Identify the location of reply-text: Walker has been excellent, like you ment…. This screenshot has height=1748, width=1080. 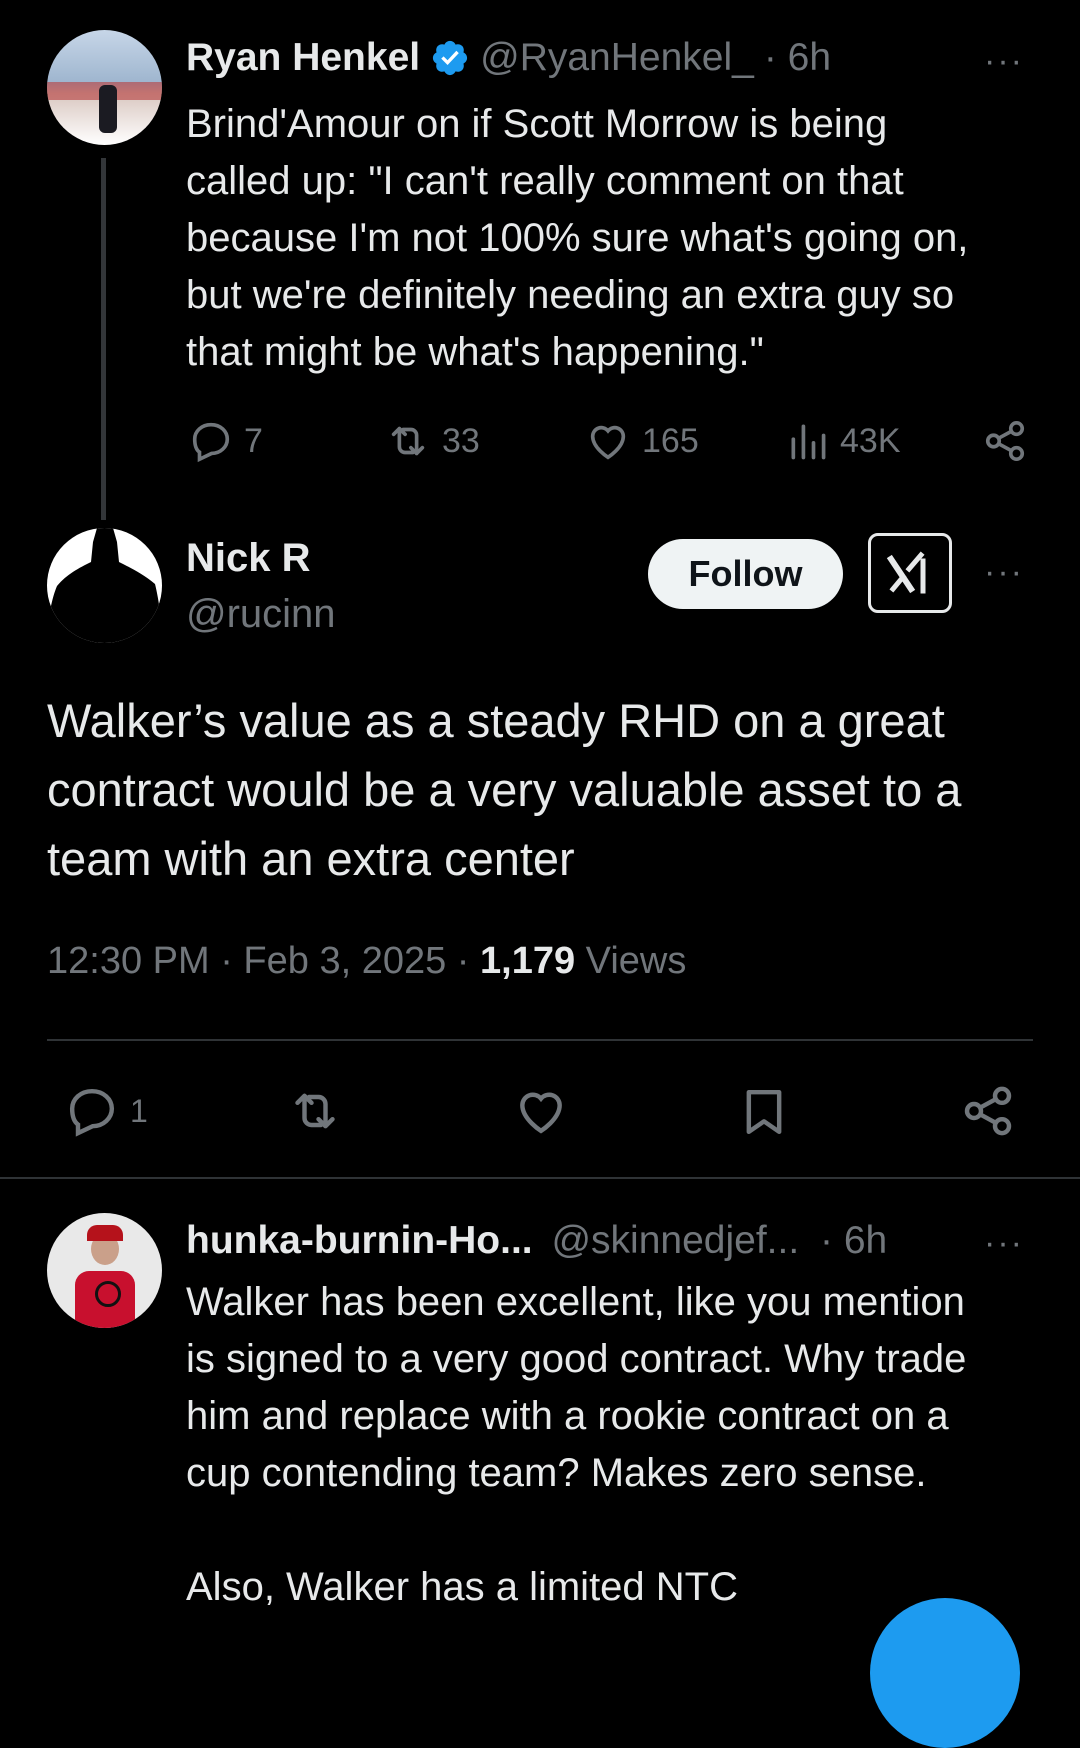
(576, 1444).